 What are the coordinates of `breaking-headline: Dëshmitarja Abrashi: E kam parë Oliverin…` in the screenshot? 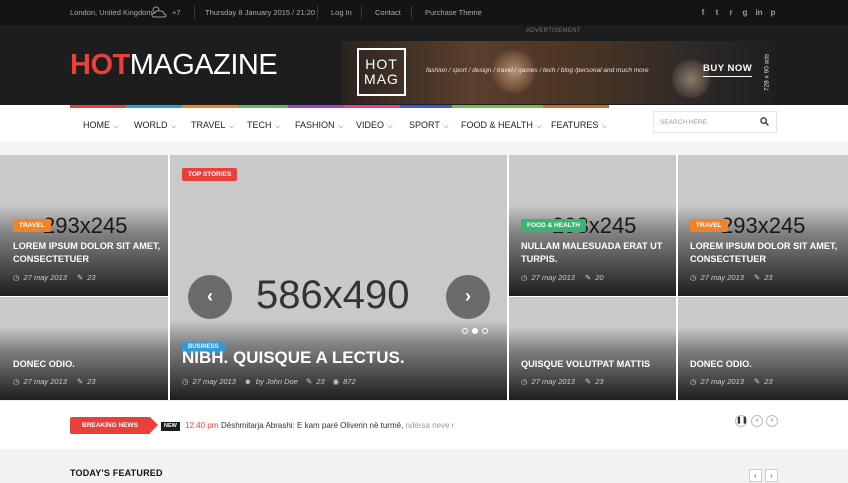 It's located at (337, 425).